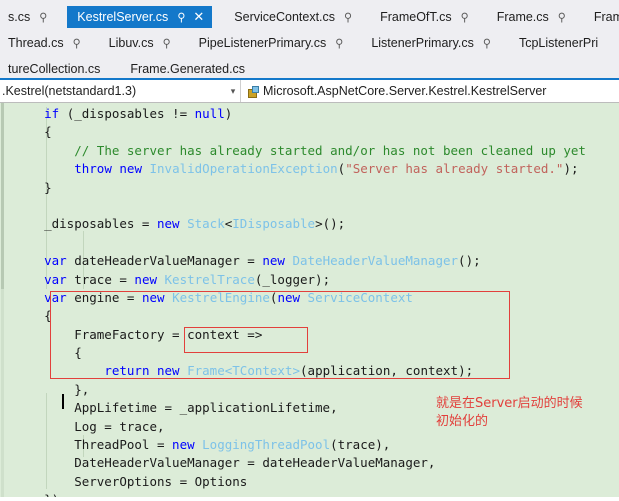 Image resolution: width=619 pixels, height=501 pixels. I want to click on code-line: var trace = new KestrelTrace(_logger);, so click(316, 280).